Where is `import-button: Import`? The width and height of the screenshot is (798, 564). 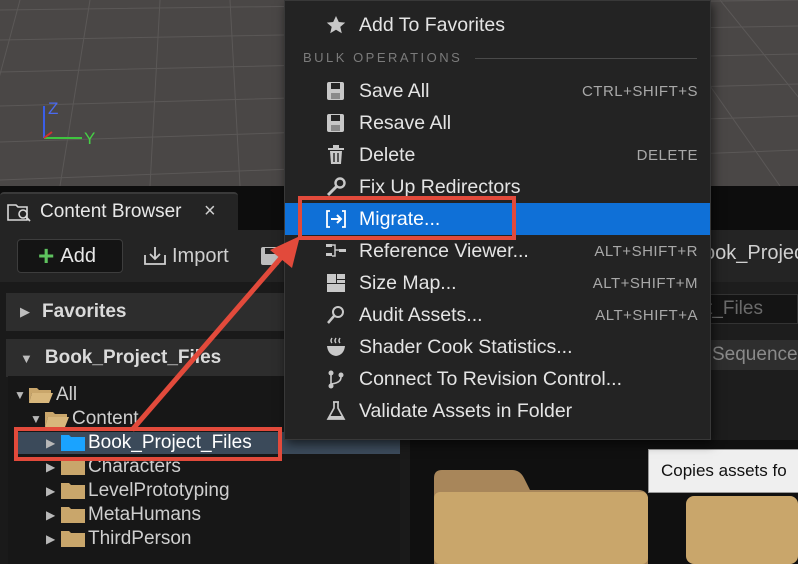 import-button: Import is located at coordinates (185, 256).